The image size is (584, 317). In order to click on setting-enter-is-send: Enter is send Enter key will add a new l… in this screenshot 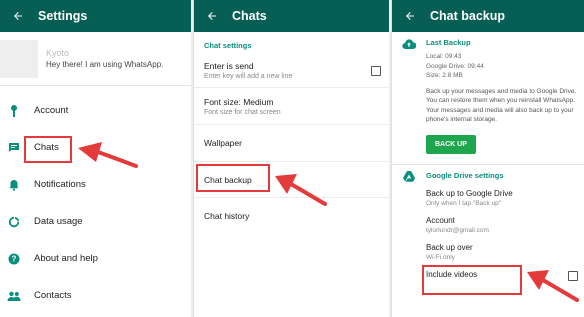, I will do `click(291, 71)`.